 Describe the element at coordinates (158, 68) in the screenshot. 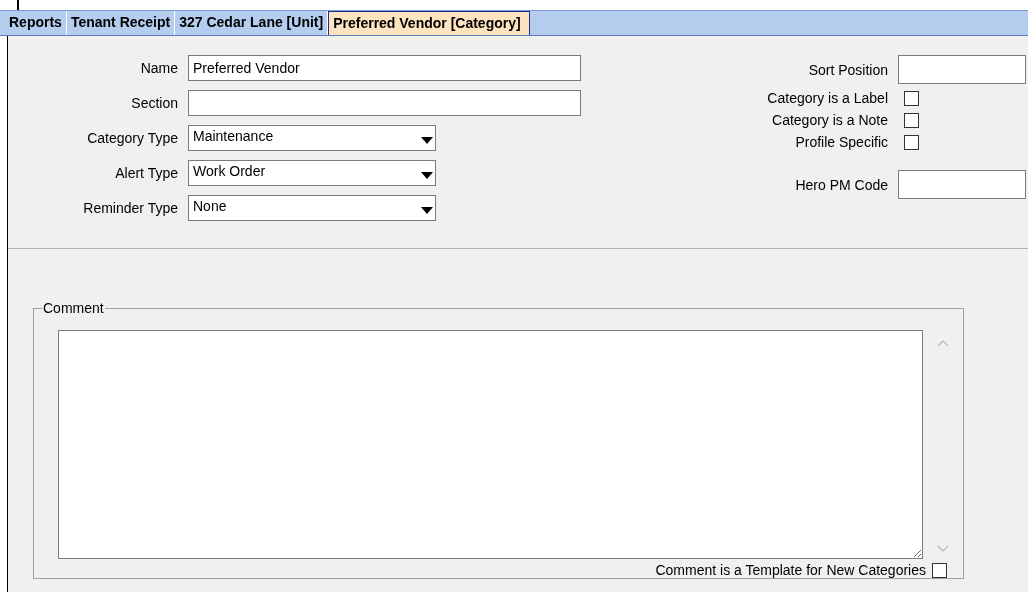

I see `field-label: Name` at that location.